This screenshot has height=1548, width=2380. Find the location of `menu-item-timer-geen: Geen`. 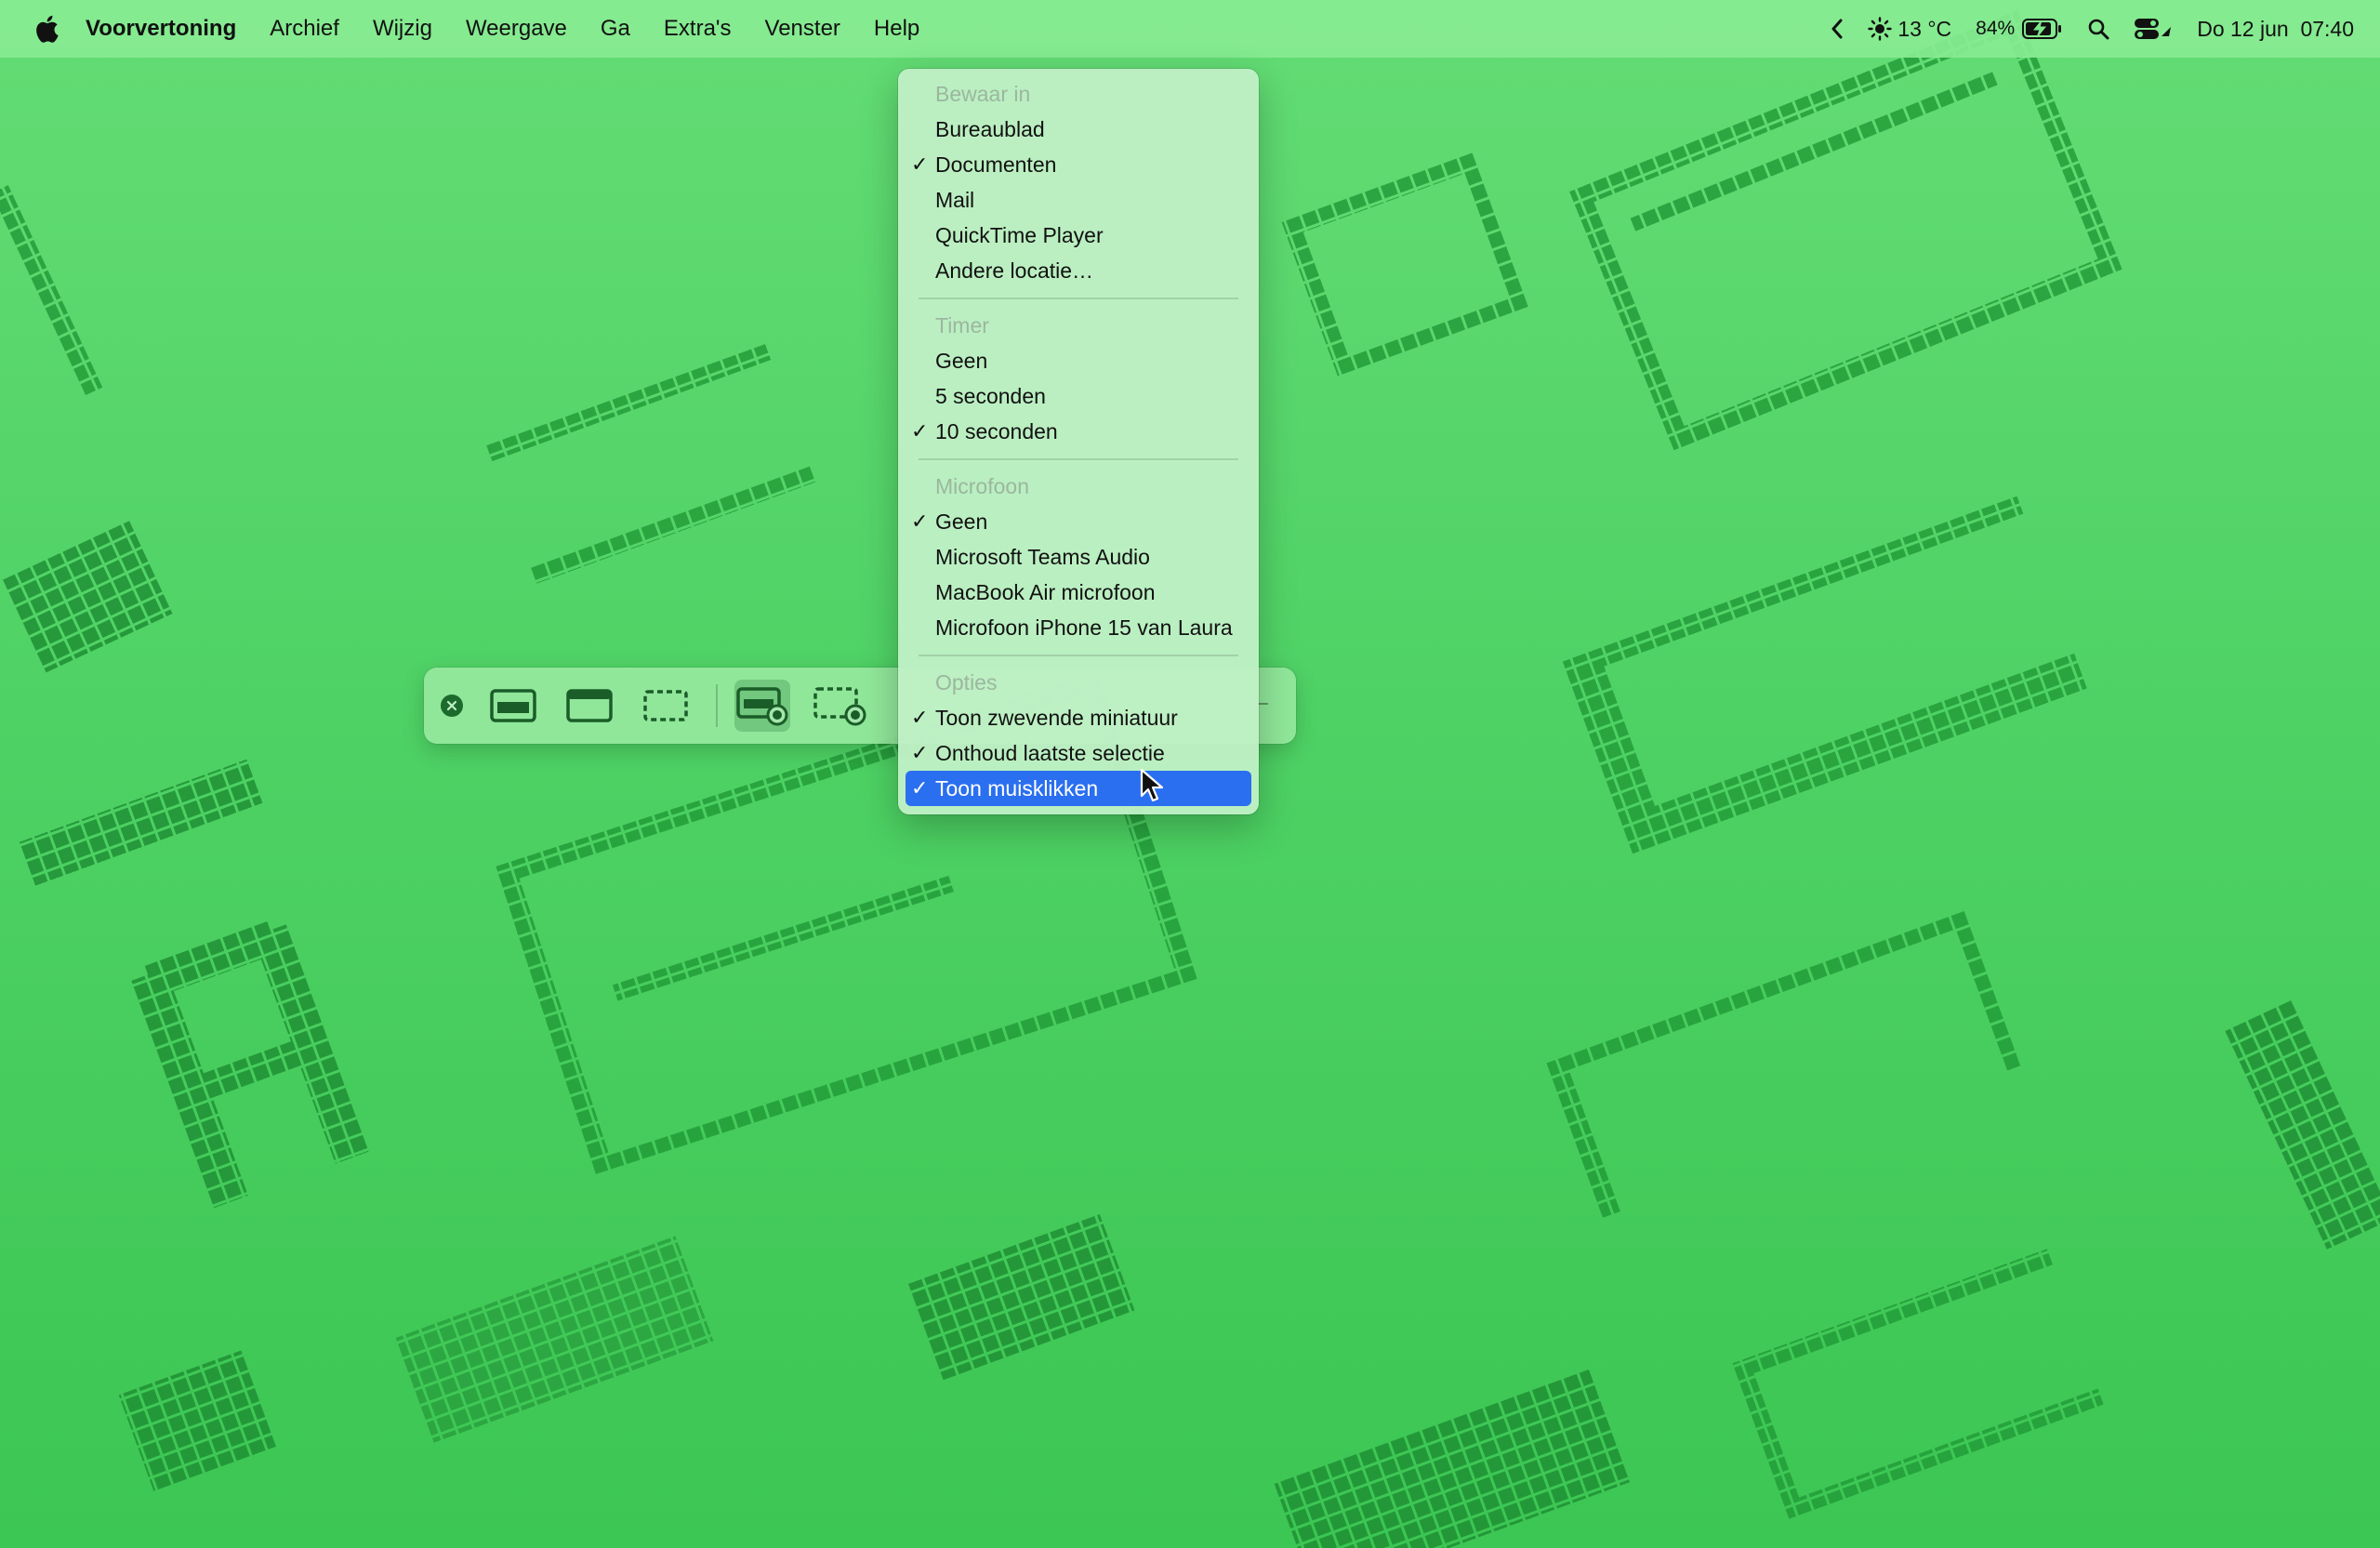

menu-item-timer-geen: Geen is located at coordinates (1078, 360).